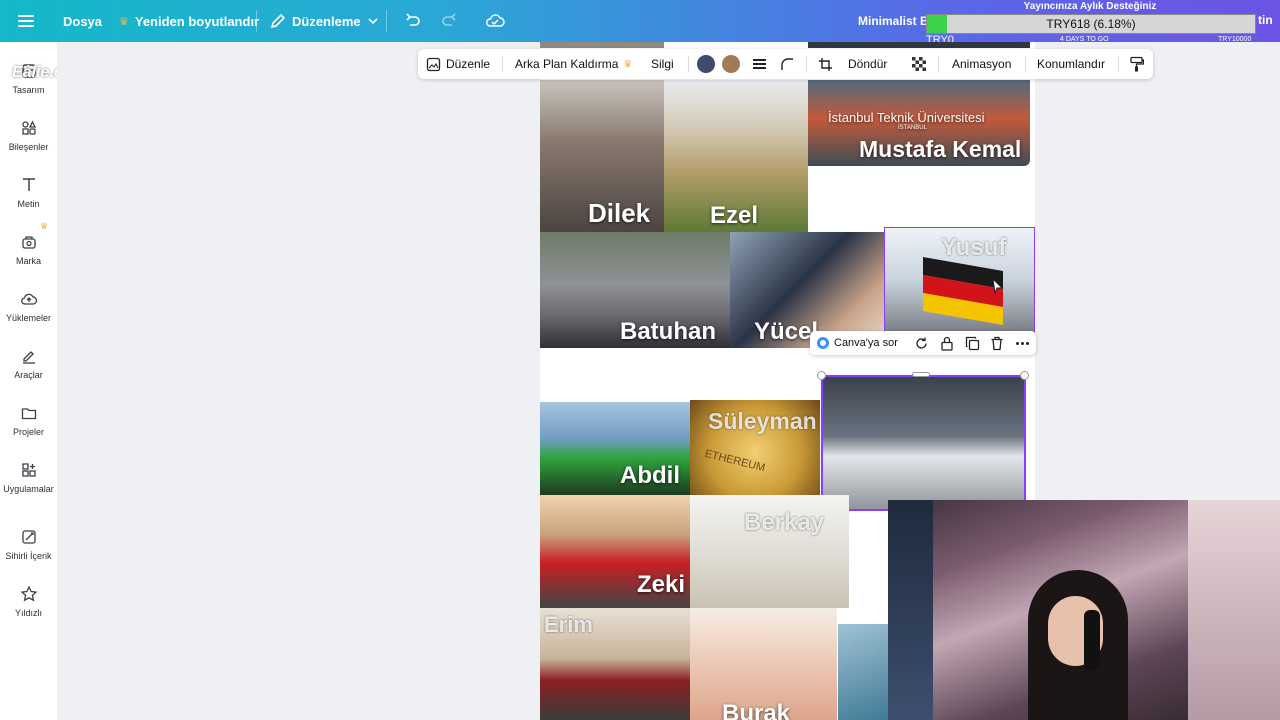 The image size is (1280, 720). What do you see at coordinates (28, 414) in the screenshot?
I see `folder-icon` at bounding box center [28, 414].